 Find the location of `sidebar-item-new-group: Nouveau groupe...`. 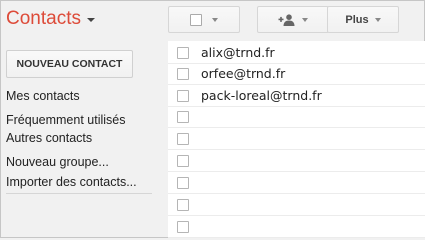

sidebar-item-new-group: Nouveau groupe... is located at coordinates (57, 162).